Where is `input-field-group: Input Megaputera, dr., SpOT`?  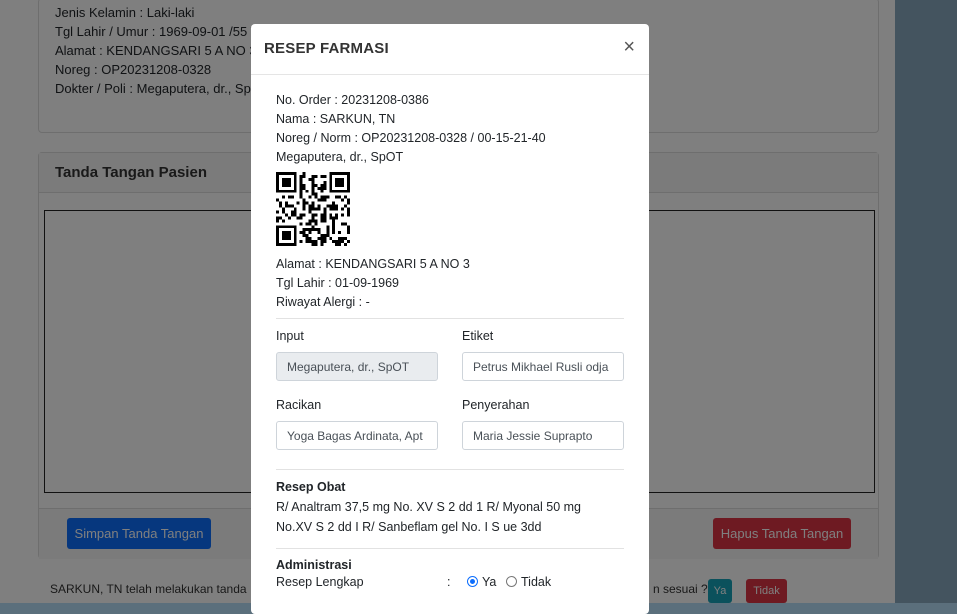
input-field-group: Input Megaputera, dr., SpOT is located at coordinates (357, 355).